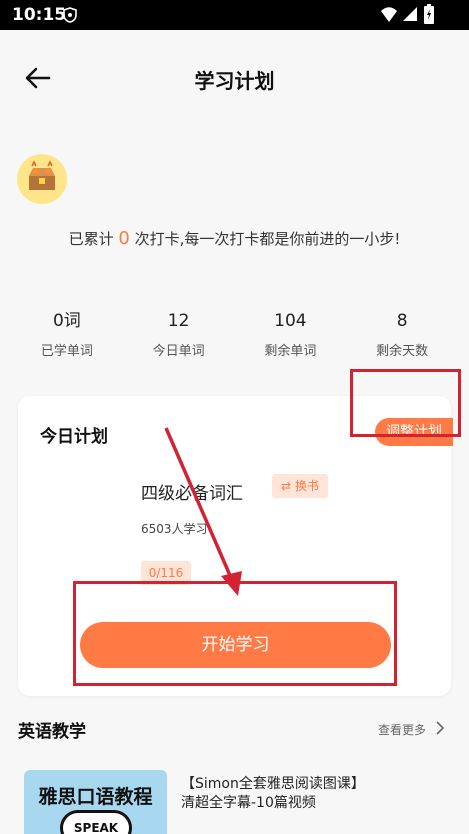  What do you see at coordinates (91, 239) in the screenshot?
I see `checkin-prefix: 已累计` at bounding box center [91, 239].